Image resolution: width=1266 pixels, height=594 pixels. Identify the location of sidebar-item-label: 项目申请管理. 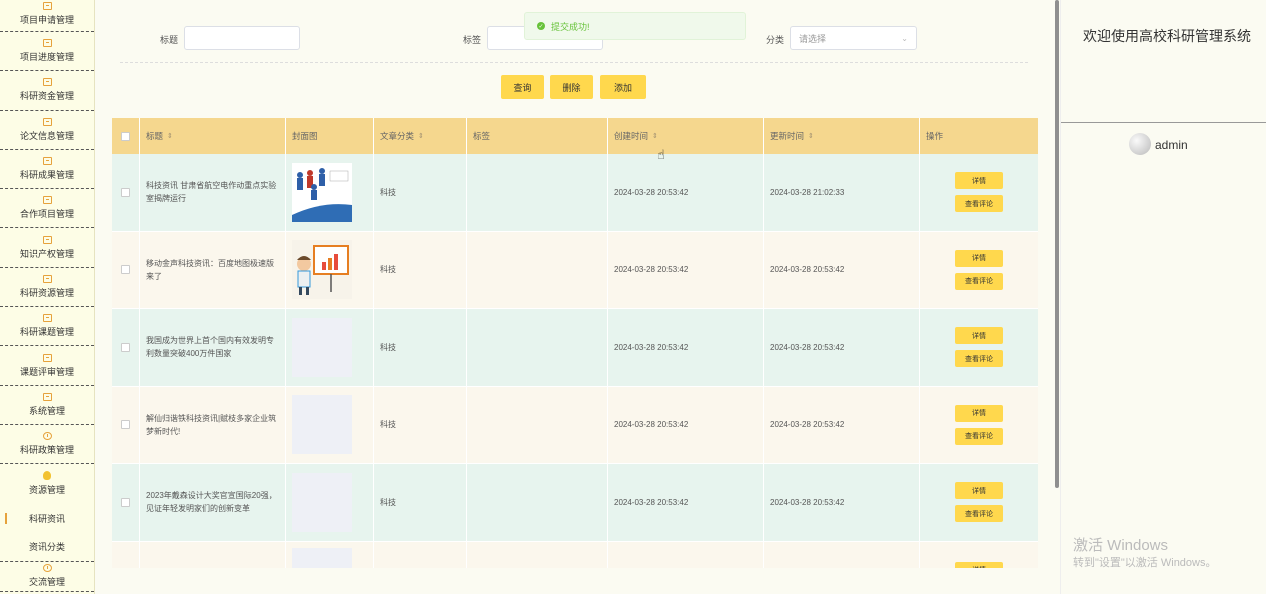
(46, 20).